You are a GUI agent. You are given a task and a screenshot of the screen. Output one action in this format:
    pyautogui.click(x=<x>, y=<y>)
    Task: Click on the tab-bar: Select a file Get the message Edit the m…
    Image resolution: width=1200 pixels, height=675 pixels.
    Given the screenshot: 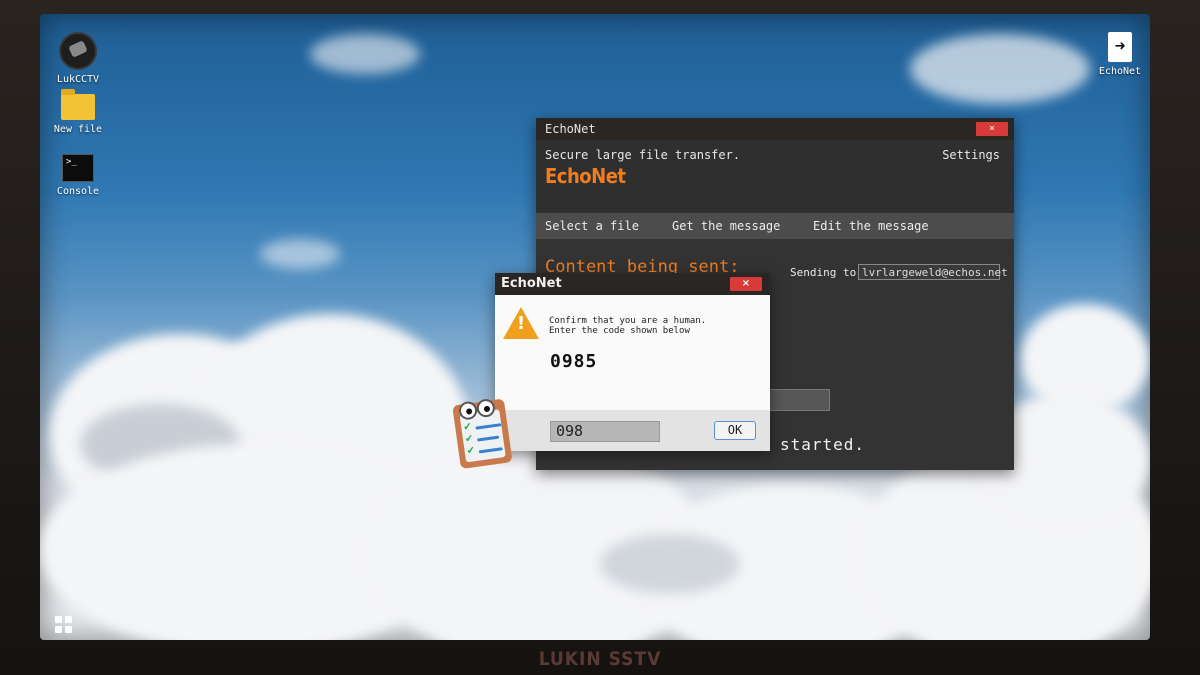 What is the action you would take?
    pyautogui.click(x=775, y=226)
    